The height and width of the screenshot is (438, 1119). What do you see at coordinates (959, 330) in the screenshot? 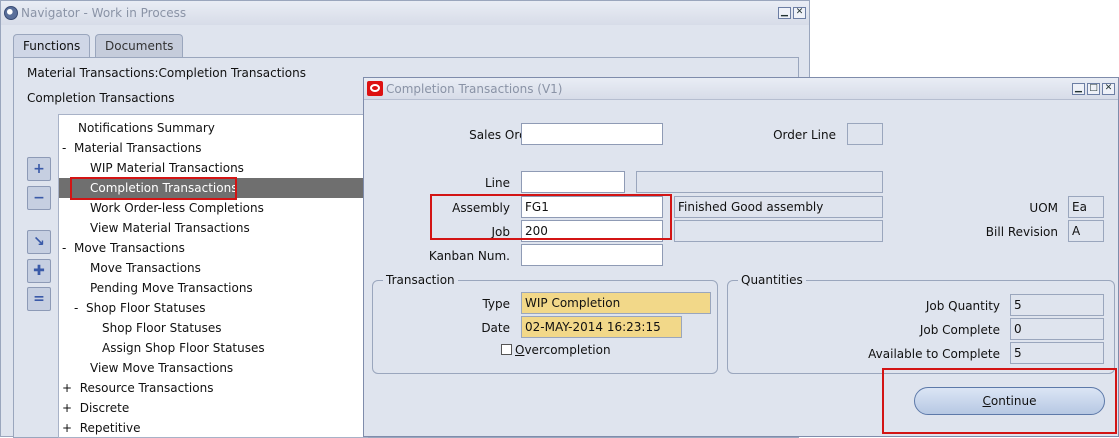
I see `job-complete-label: Job Complete` at bounding box center [959, 330].